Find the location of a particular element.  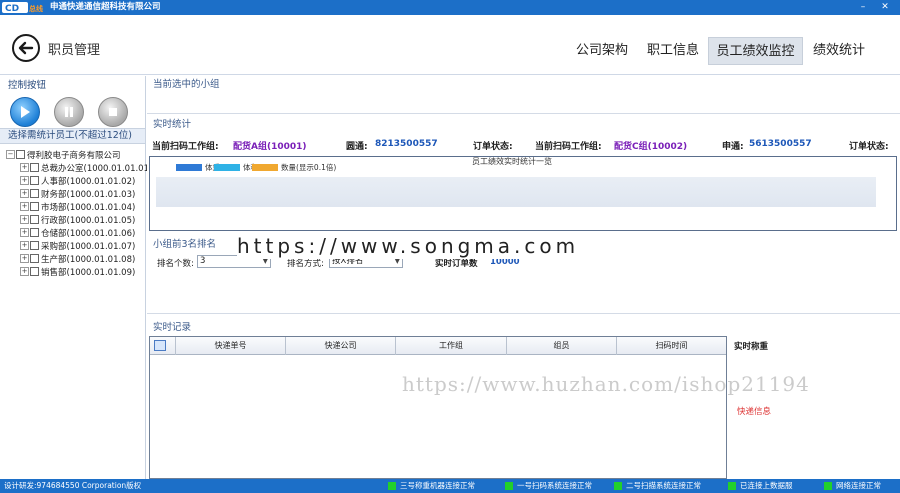

start-button is located at coordinates (25, 112).